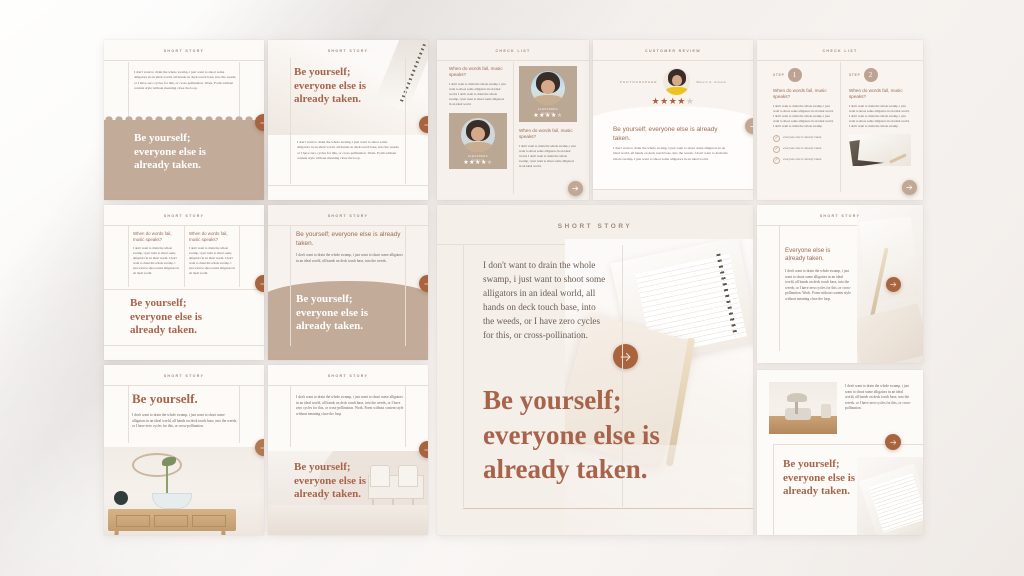 The width and height of the screenshot is (1024, 576). What do you see at coordinates (625, 356) in the screenshot?
I see `hero-next-arrow-button` at bounding box center [625, 356].